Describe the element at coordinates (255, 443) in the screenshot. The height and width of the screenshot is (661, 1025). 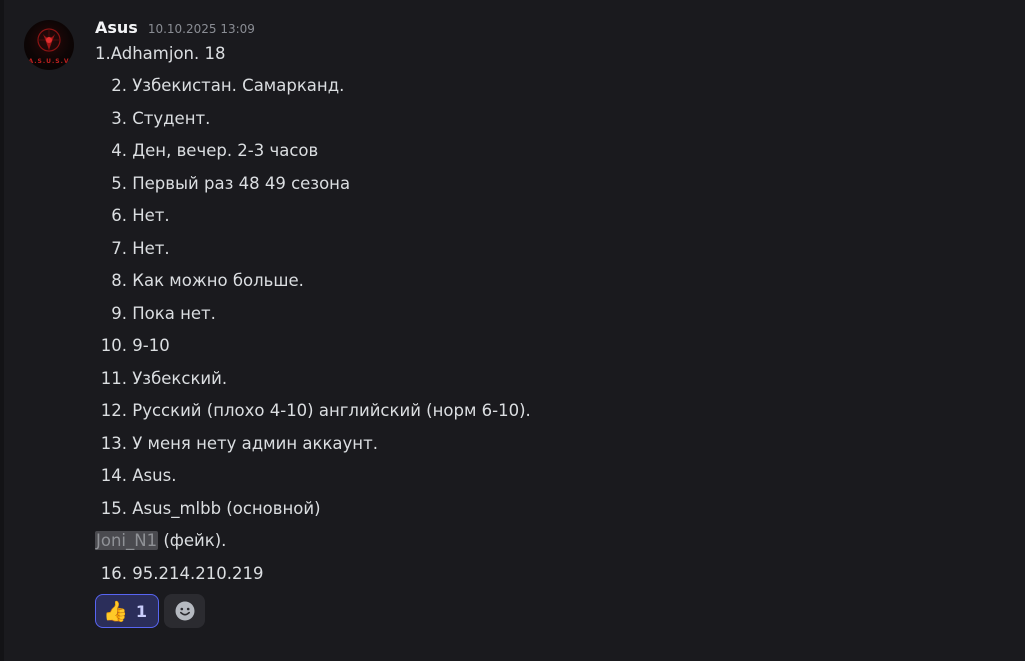
I see `line-text: У меня нету админ аккаунт.` at that location.